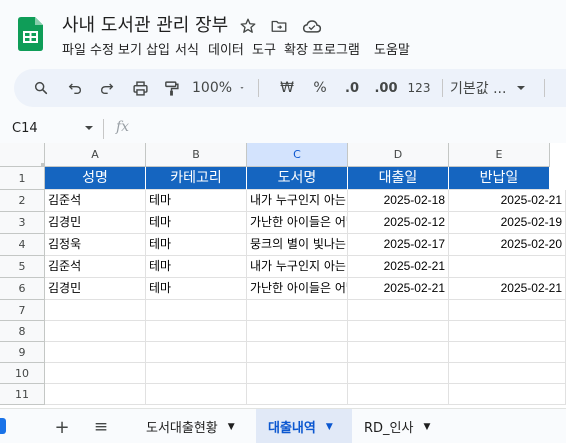 The image size is (566, 443). What do you see at coordinates (392, 48) in the screenshot?
I see `menu-help: 도움말` at bounding box center [392, 48].